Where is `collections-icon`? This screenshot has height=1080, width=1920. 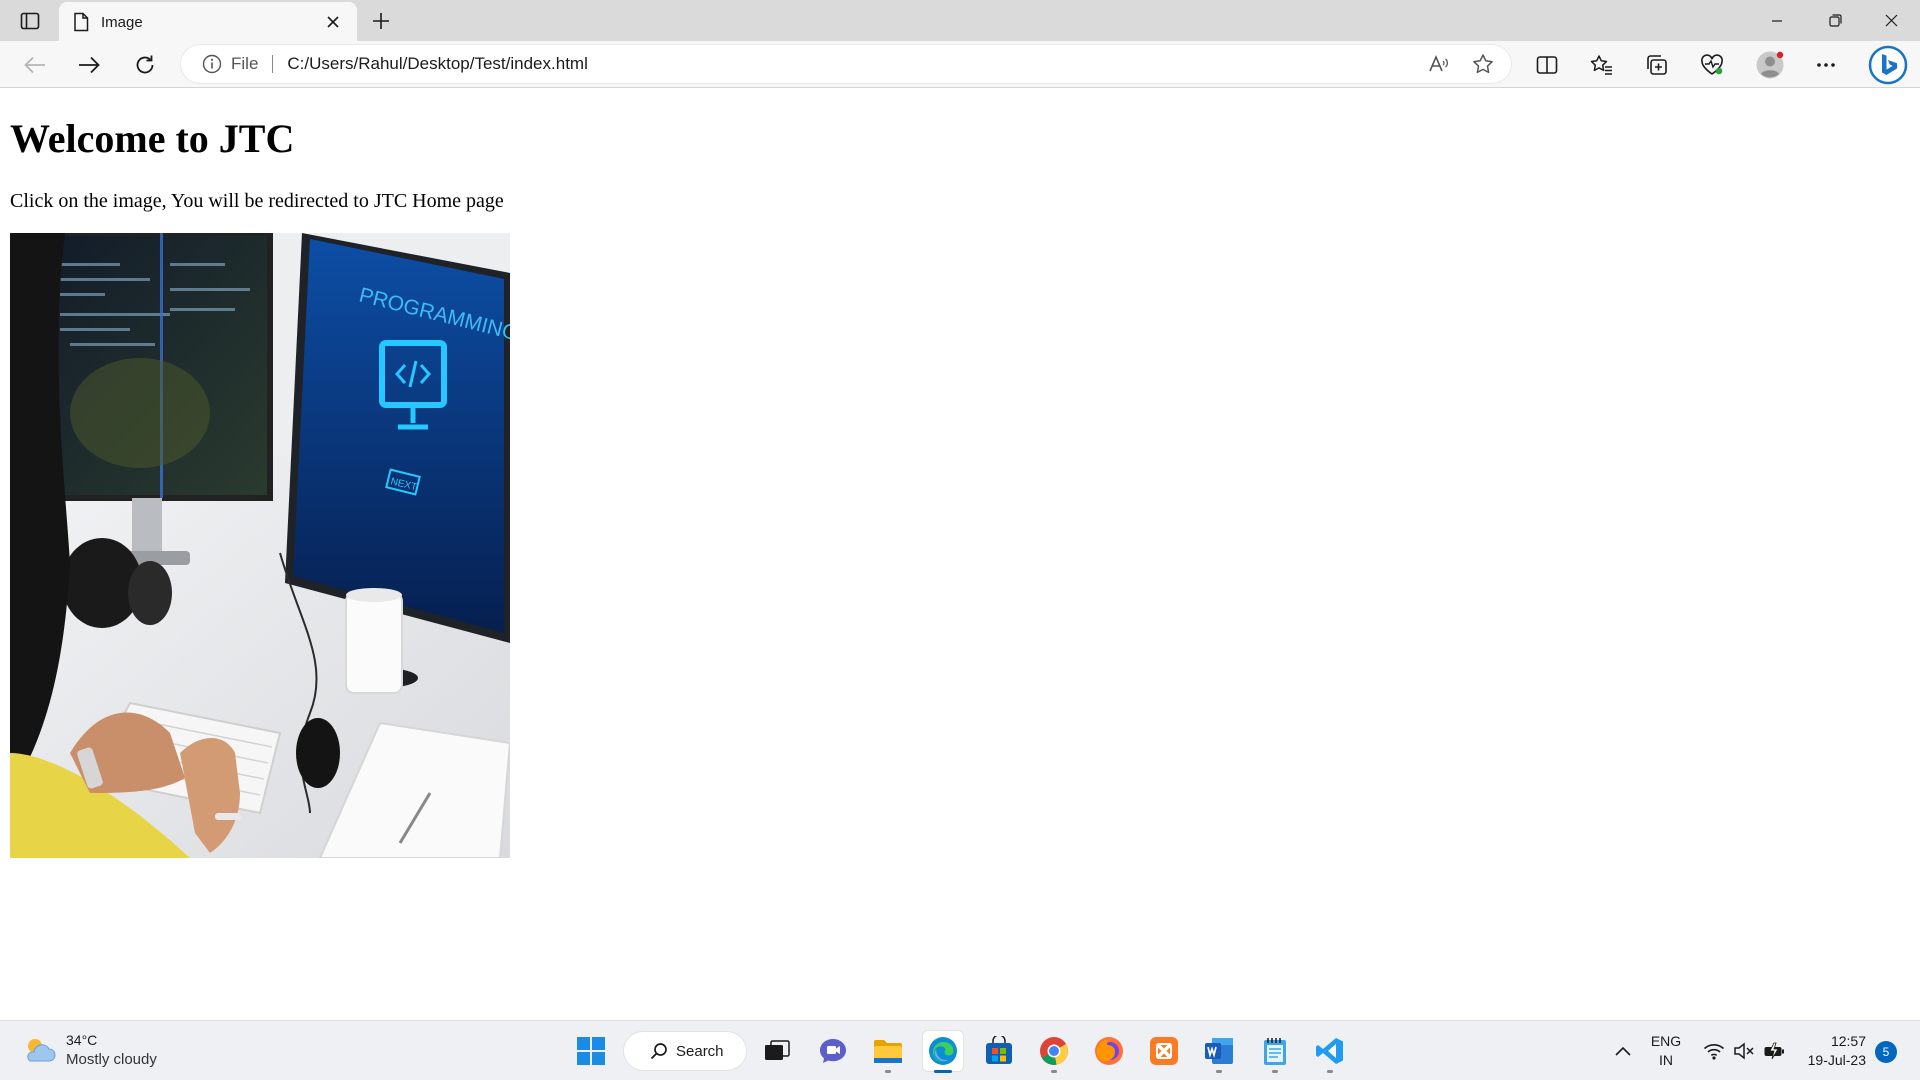
collections-icon is located at coordinates (1657, 65).